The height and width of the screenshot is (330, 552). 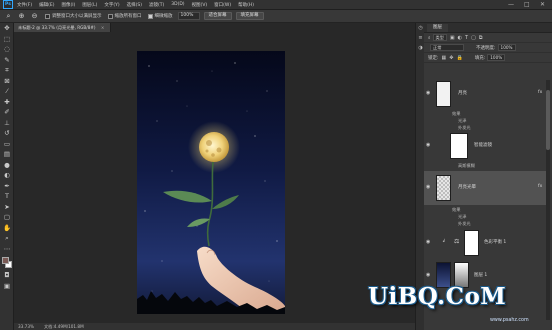 I want to click on filter-pixel-icon: ▣, so click(x=452, y=38).